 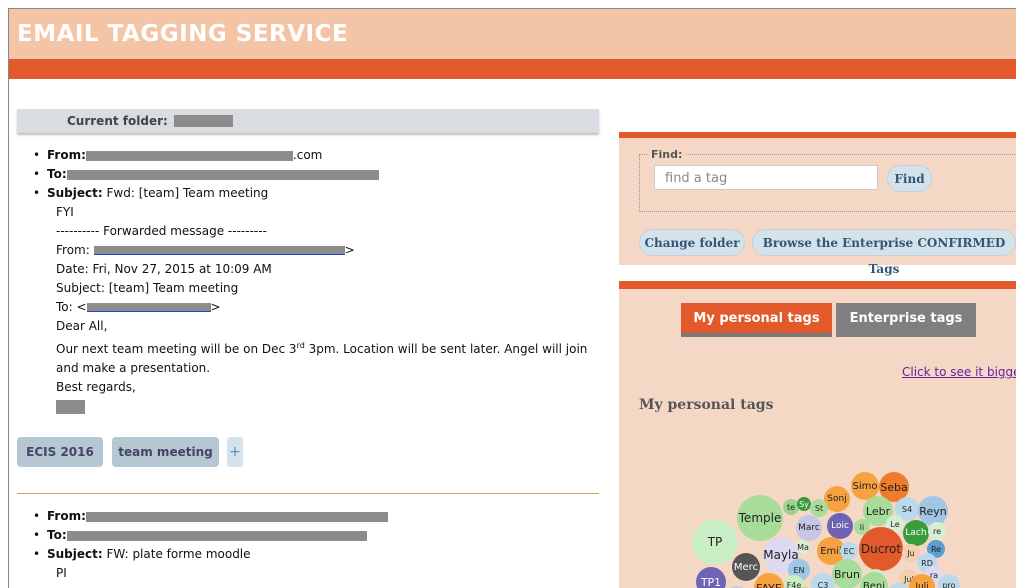 I want to click on tag-bubble: Lach, so click(x=916, y=533).